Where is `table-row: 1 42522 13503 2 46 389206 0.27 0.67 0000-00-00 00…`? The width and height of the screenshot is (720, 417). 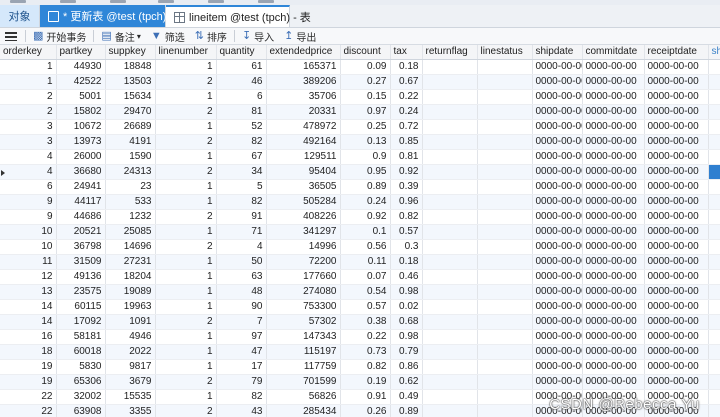 table-row: 1 42522 13503 2 46 389206 0.27 0.67 0000-00-00 00… is located at coordinates (360, 82).